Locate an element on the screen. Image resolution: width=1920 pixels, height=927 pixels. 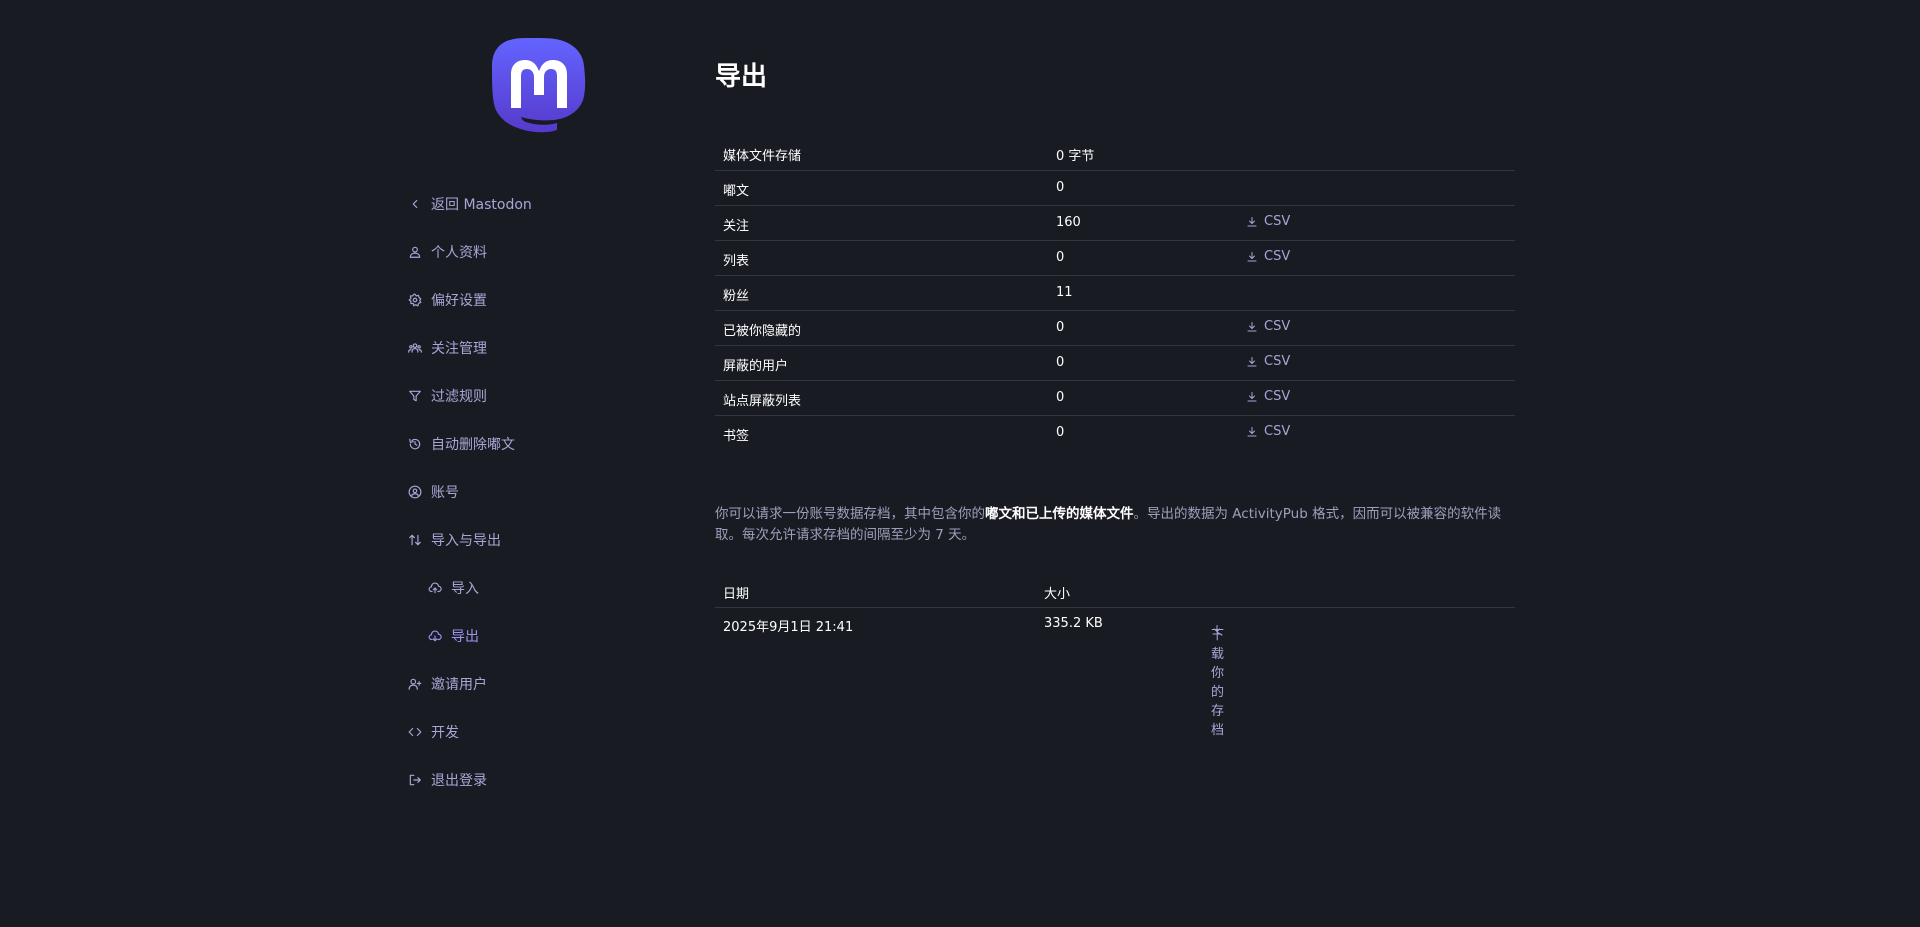
people-icon is located at coordinates (415, 348).